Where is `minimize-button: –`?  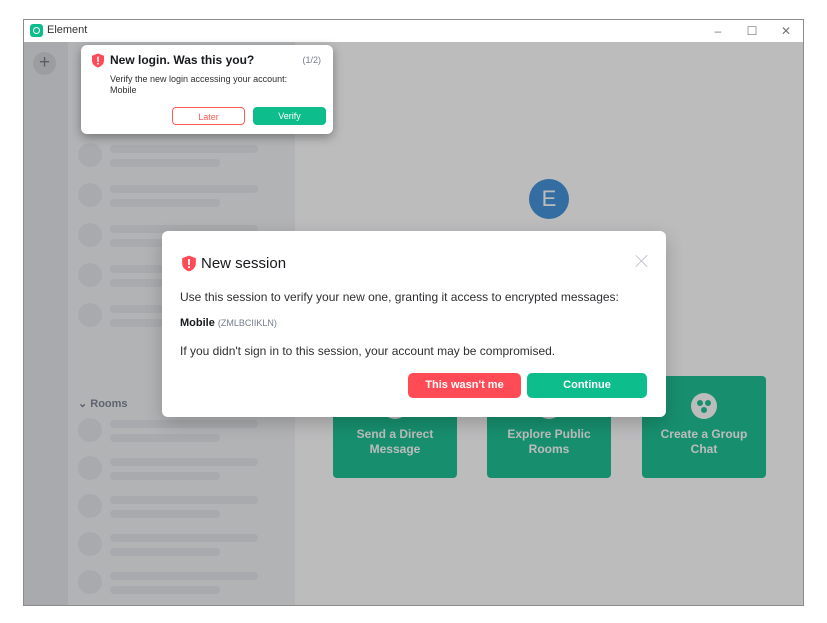
minimize-button: – is located at coordinates (718, 31).